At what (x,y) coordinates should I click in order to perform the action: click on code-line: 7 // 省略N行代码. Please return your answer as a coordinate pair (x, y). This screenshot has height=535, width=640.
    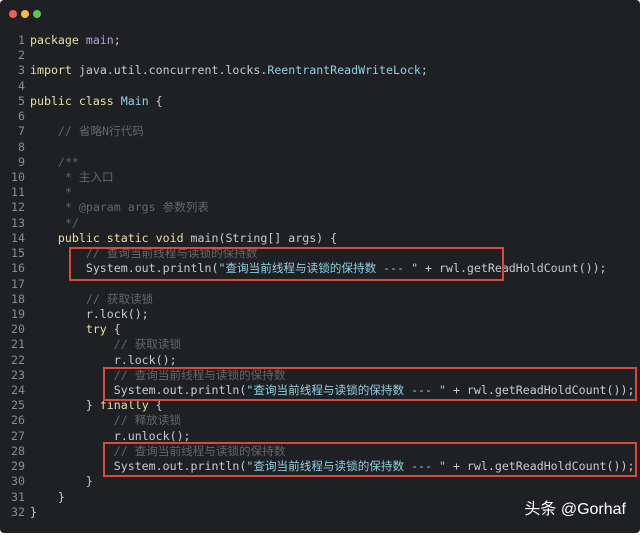
    Looking at the image, I should click on (317, 131).